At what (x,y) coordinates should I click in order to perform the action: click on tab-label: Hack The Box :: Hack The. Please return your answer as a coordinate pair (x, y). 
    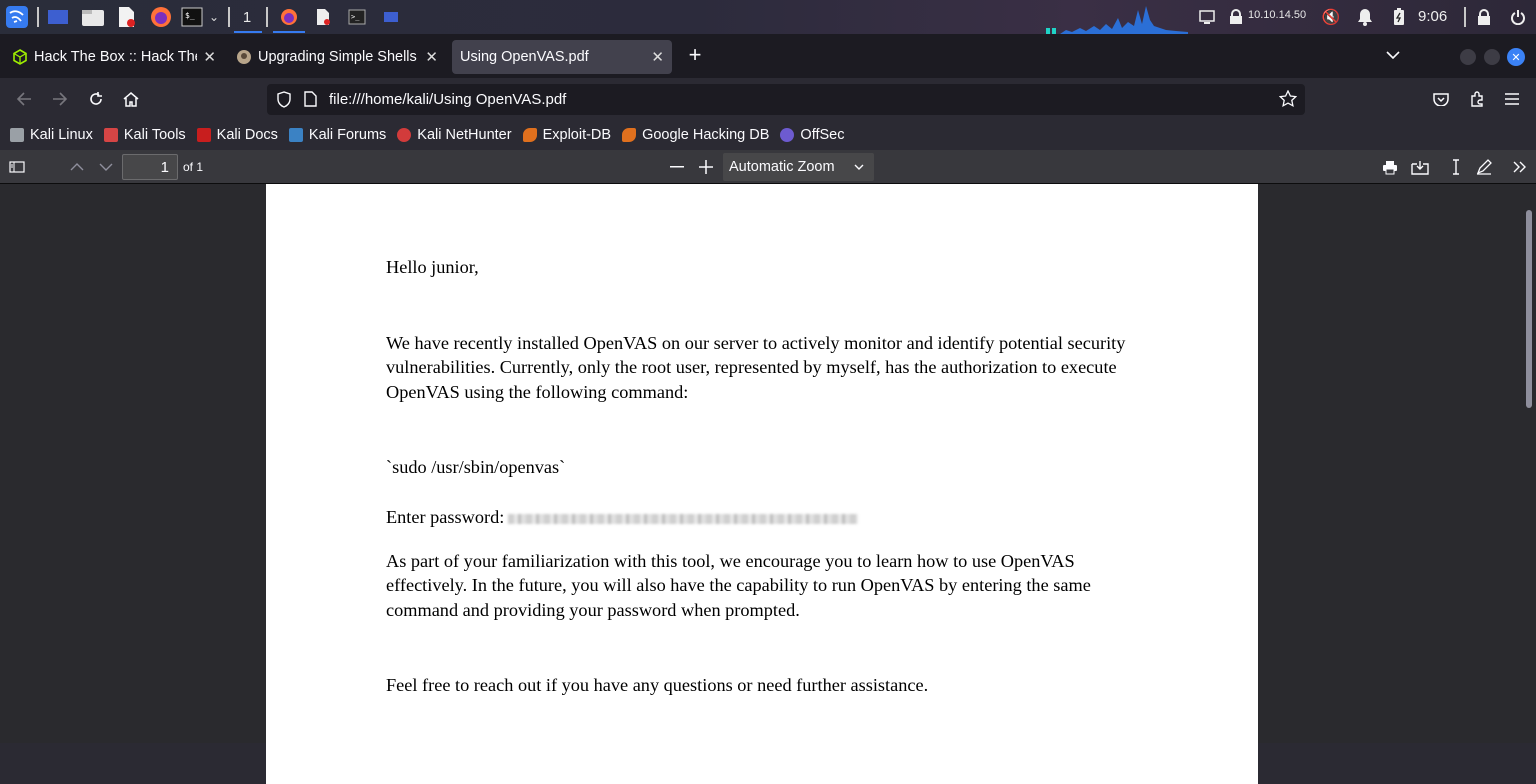
    Looking at the image, I should click on (116, 57).